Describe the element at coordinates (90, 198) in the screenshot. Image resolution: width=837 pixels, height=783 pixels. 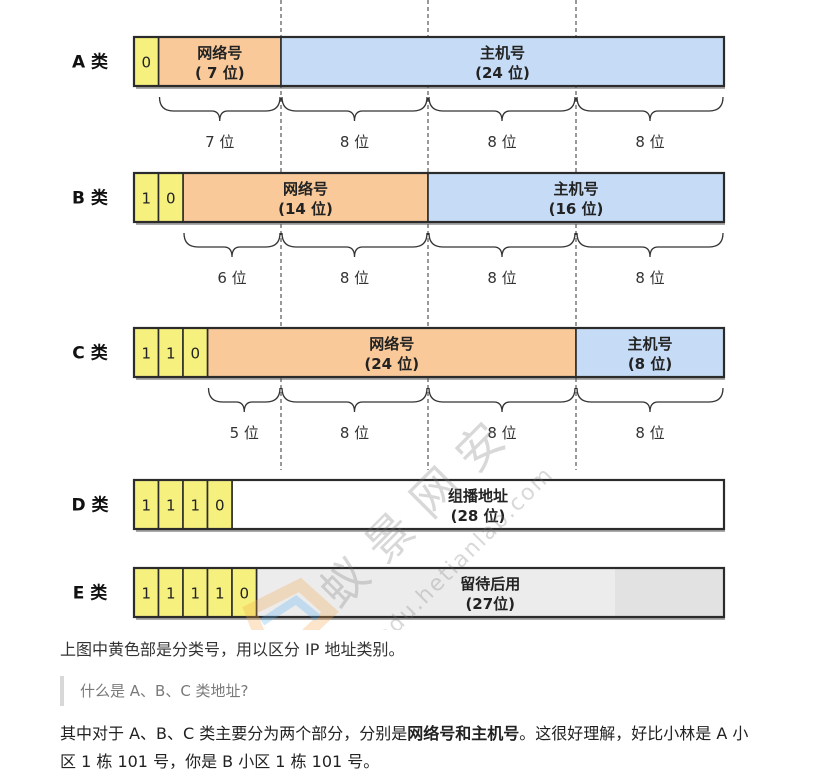
I see `class-label: B 类` at that location.